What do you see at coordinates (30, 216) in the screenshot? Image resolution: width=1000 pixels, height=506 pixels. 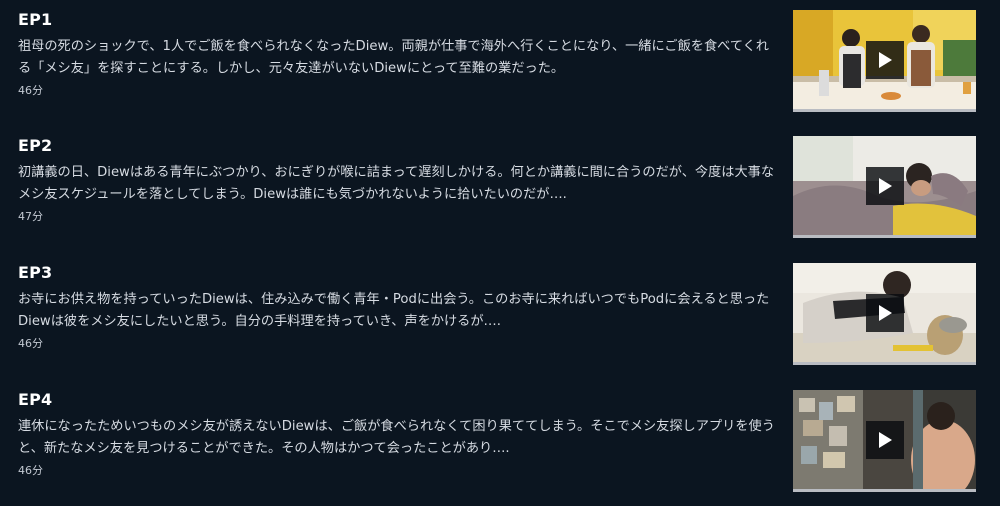 I see `episode-duration: 47分` at bounding box center [30, 216].